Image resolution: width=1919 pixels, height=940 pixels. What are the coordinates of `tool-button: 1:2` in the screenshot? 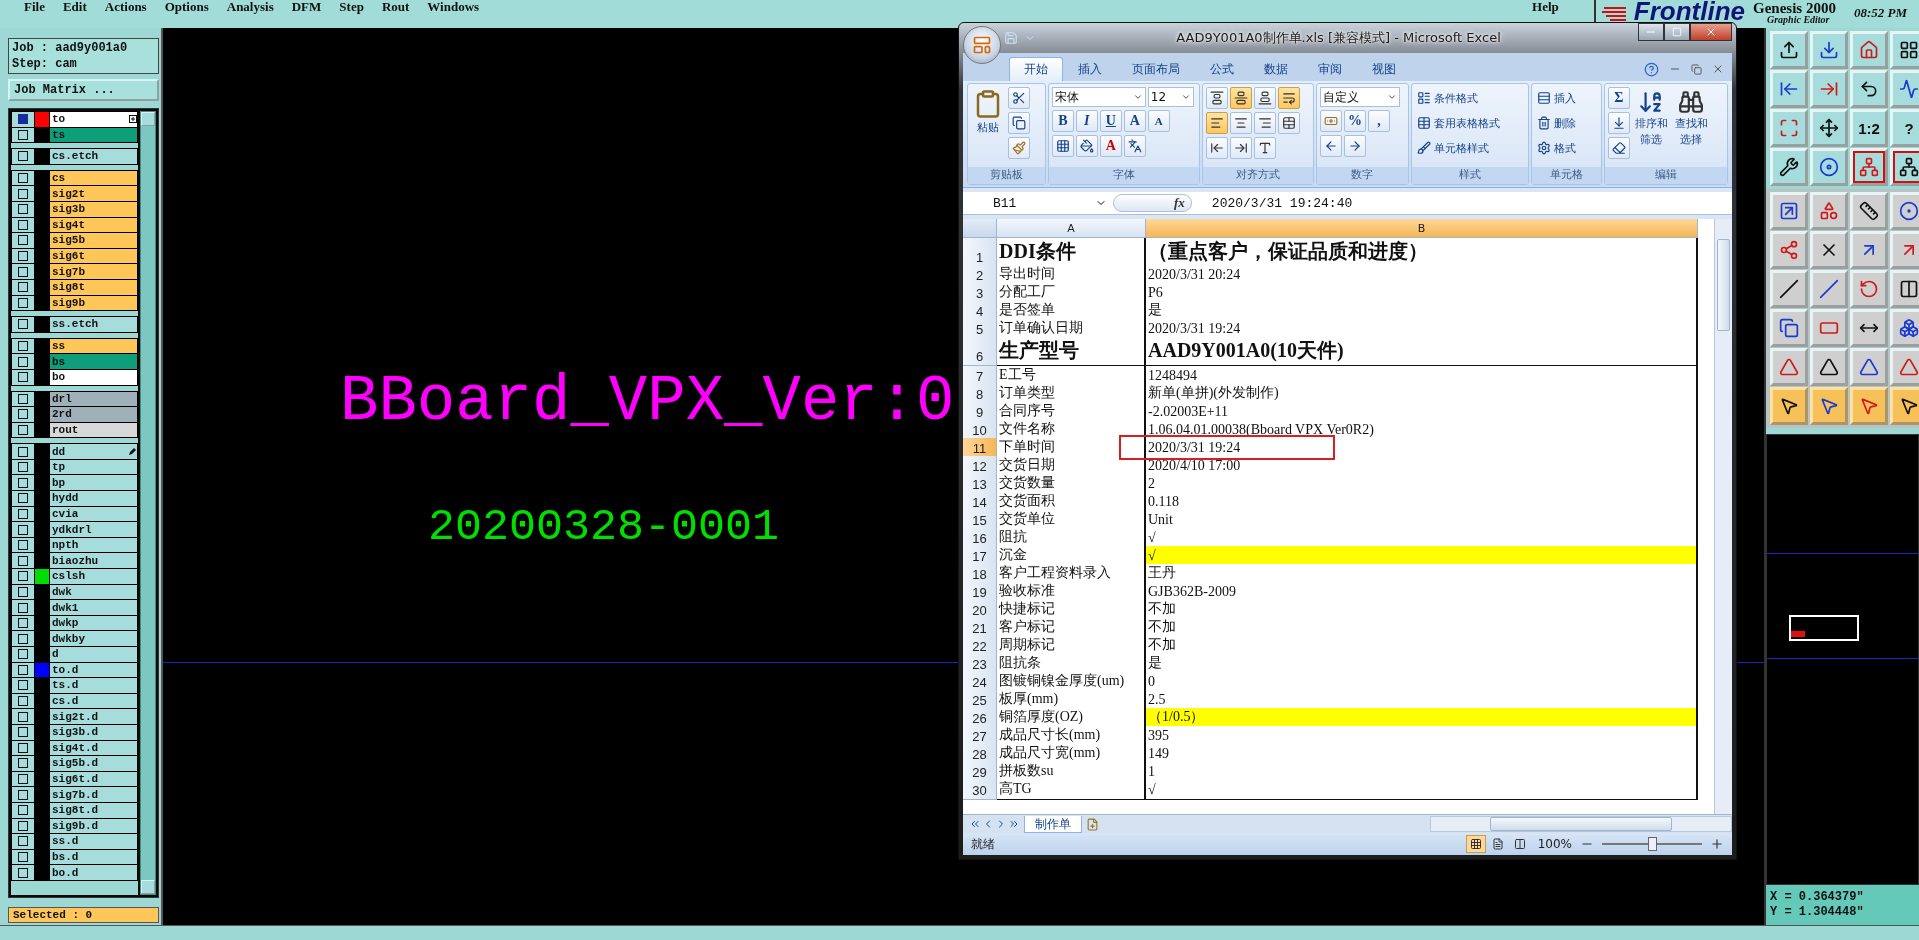 It's located at (1869, 128).